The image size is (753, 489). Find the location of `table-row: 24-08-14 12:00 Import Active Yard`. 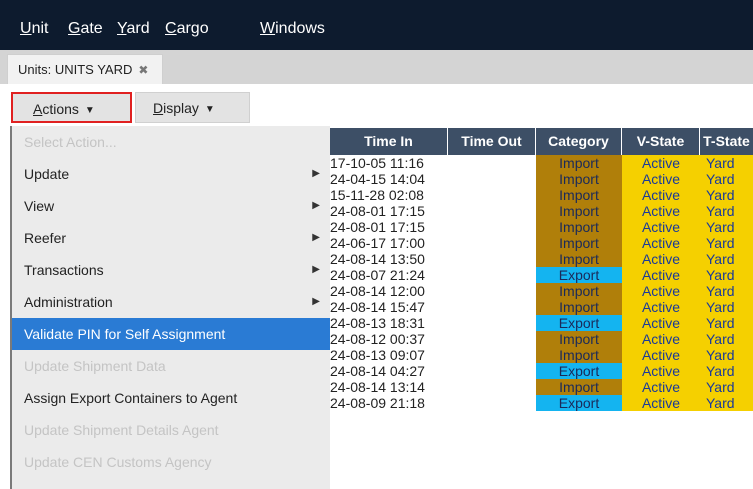

table-row: 24-08-14 12:00 Import Active Yard is located at coordinates (541, 291).